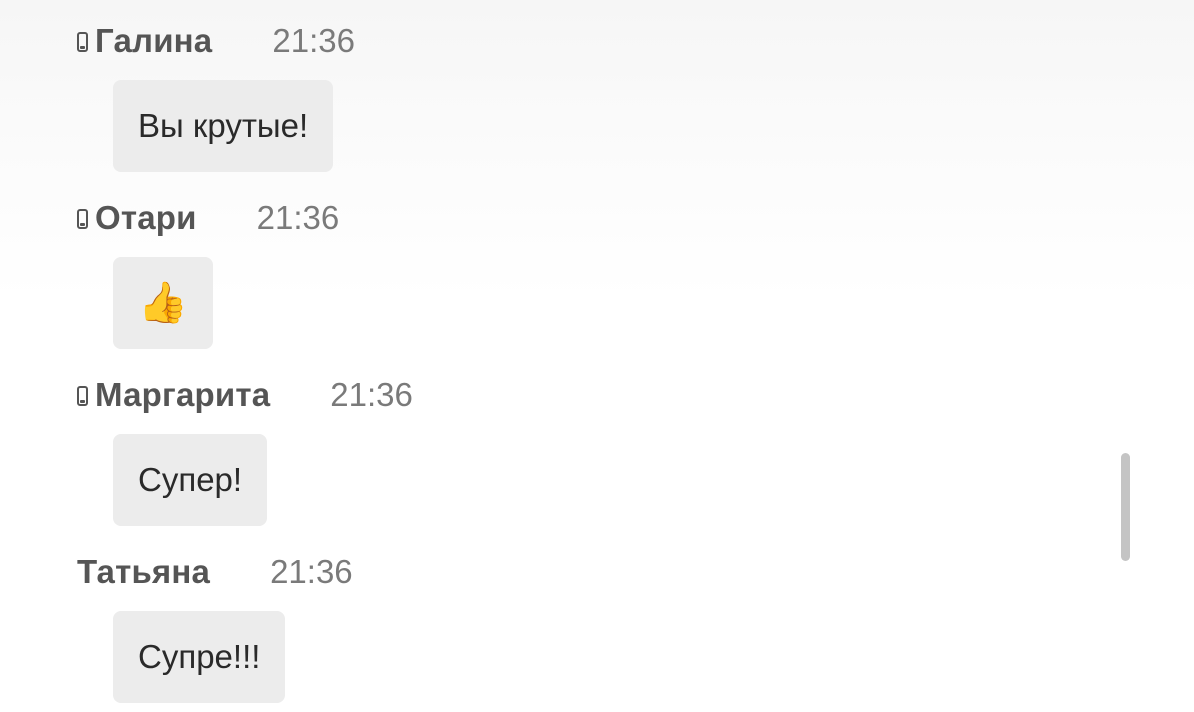 This screenshot has height=712, width=1194. What do you see at coordinates (182, 395) in the screenshot?
I see `message-author: Маргарита` at bounding box center [182, 395].